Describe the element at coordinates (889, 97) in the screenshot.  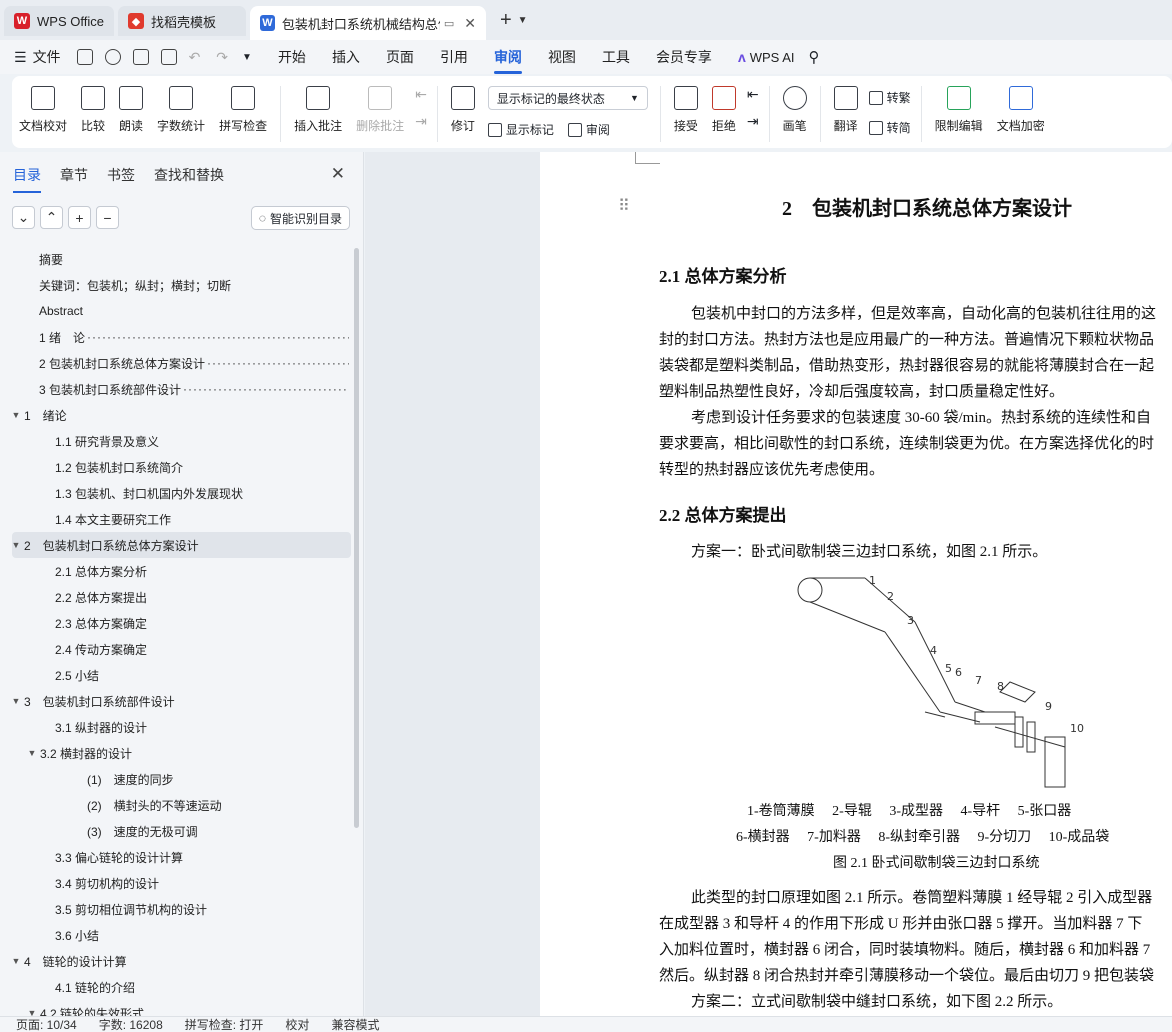
I see `to-traditional-button: 转繁` at that location.